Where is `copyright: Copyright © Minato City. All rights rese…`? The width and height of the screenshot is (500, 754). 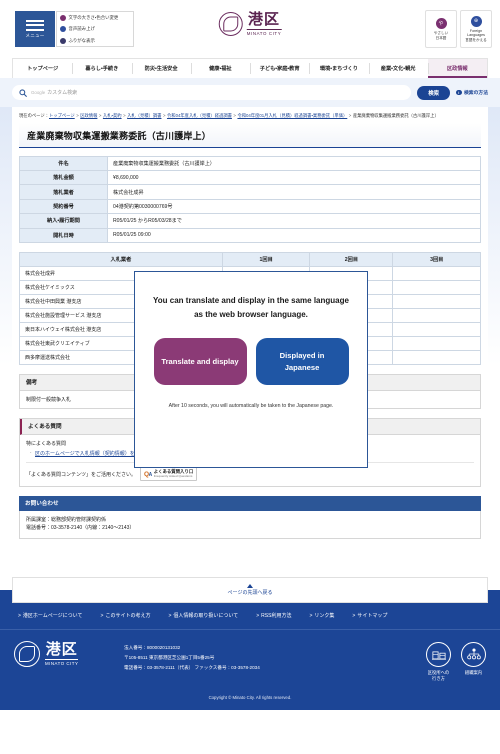 copyright: Copyright © Minato City. All rights rese… is located at coordinates (250, 699).